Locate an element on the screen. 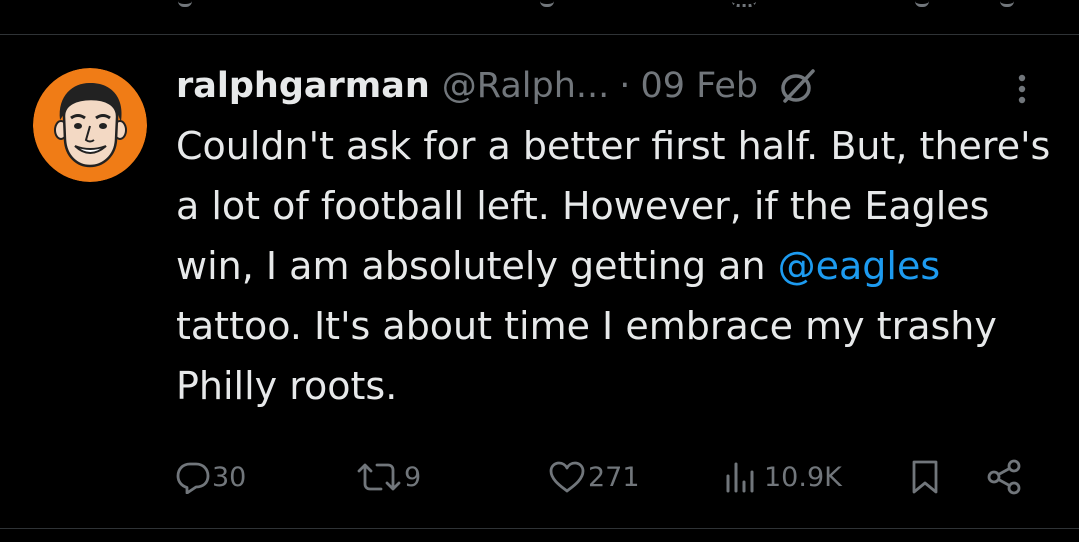 This screenshot has height=542, width=1079. previous-tweet-actions-fragment is located at coordinates (539, 17).